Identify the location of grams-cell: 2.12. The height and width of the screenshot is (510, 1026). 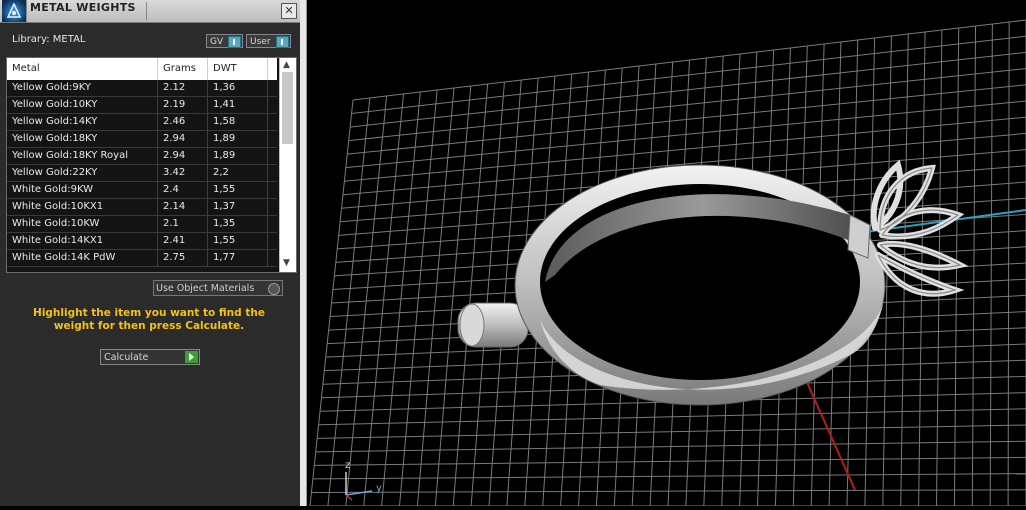
(183, 88).